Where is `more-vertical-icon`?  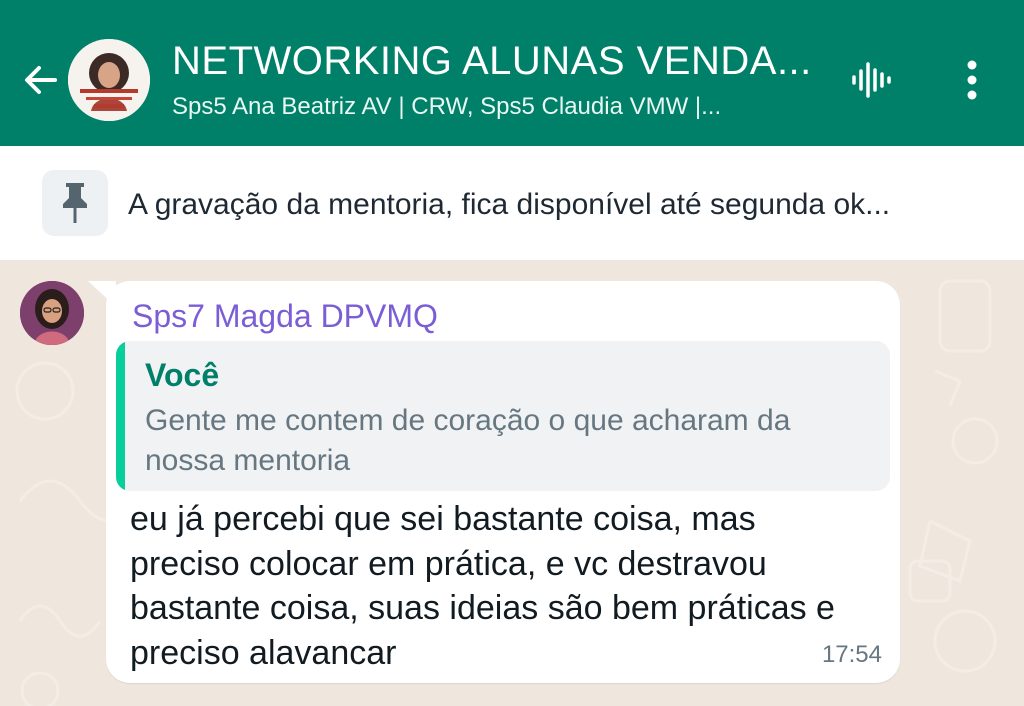
more-vertical-icon is located at coordinates (972, 80).